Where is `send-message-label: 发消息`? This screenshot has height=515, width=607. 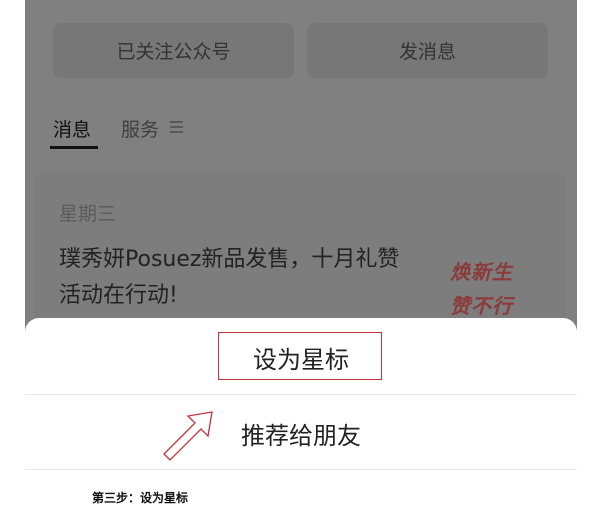 send-message-label: 发消息 is located at coordinates (427, 52).